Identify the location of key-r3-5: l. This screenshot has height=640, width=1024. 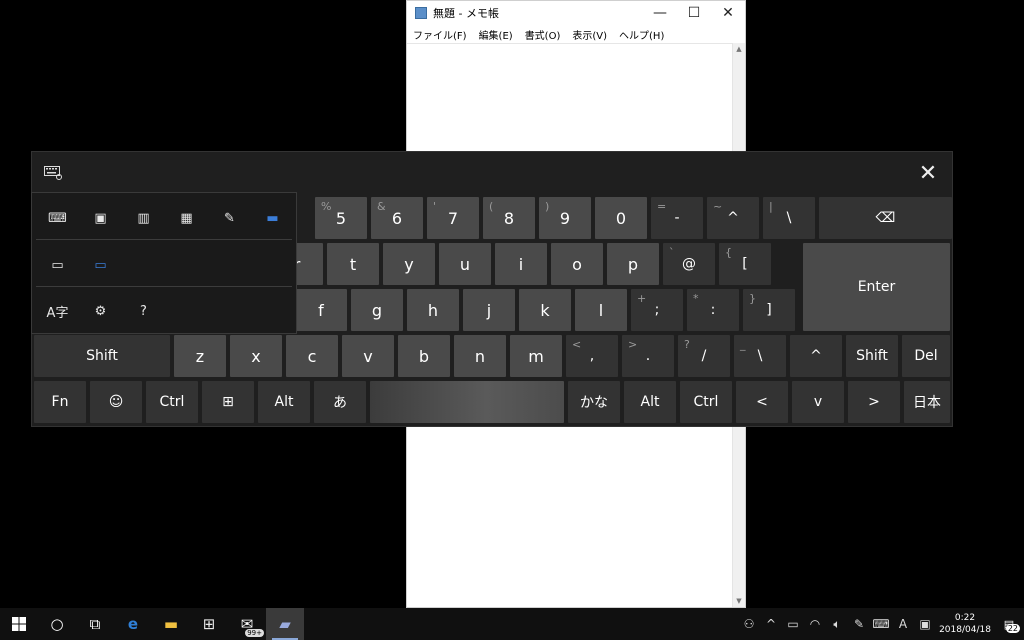
(601, 310).